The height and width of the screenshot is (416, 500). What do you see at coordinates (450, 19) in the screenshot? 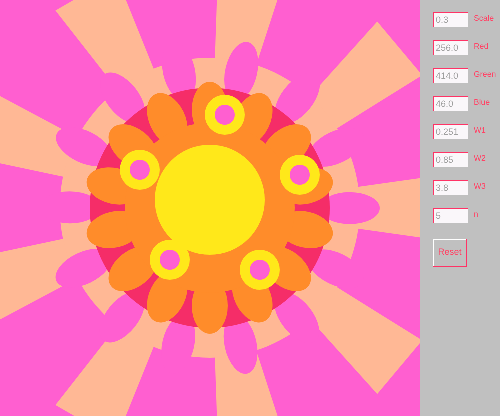
I see `parameter-field: 0.3` at bounding box center [450, 19].